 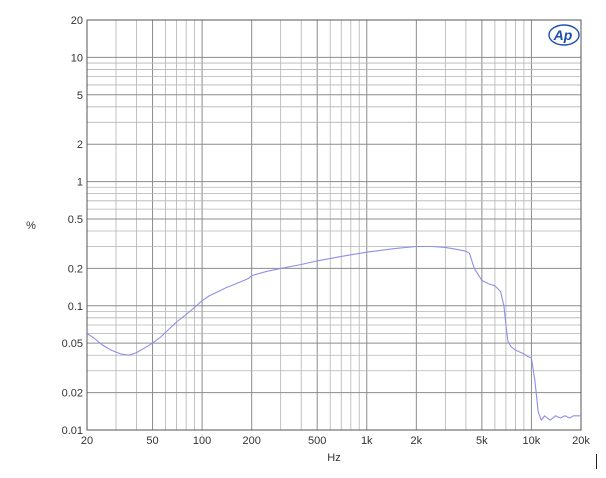 I want to click on x-tick-labels: 20 50 100 200 500 1k 2k 5k 10k 20k, so click(x=335, y=441).